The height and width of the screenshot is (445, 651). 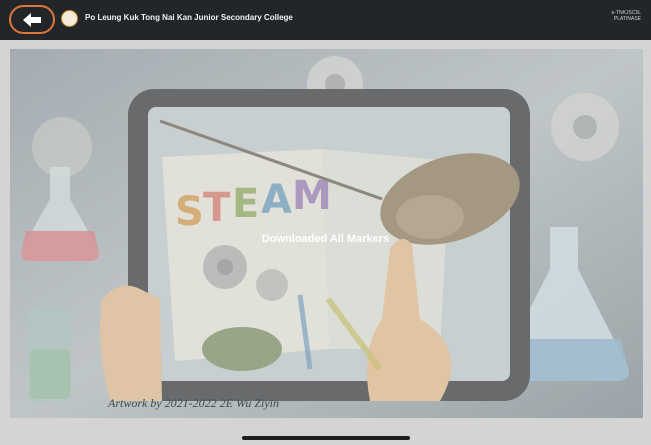 What do you see at coordinates (69, 18) in the screenshot?
I see `school-crest-icon` at bounding box center [69, 18].